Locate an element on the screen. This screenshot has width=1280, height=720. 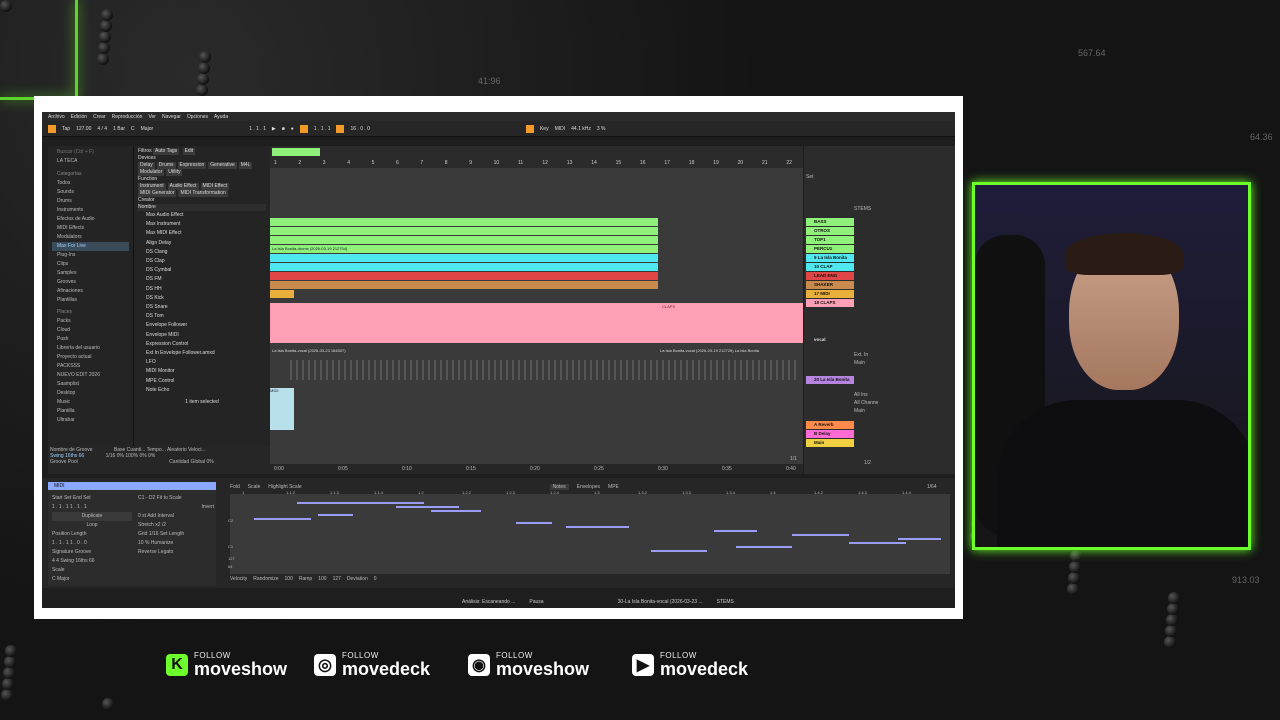
menu-opciones: Opciones is located at coordinates (197, 117).